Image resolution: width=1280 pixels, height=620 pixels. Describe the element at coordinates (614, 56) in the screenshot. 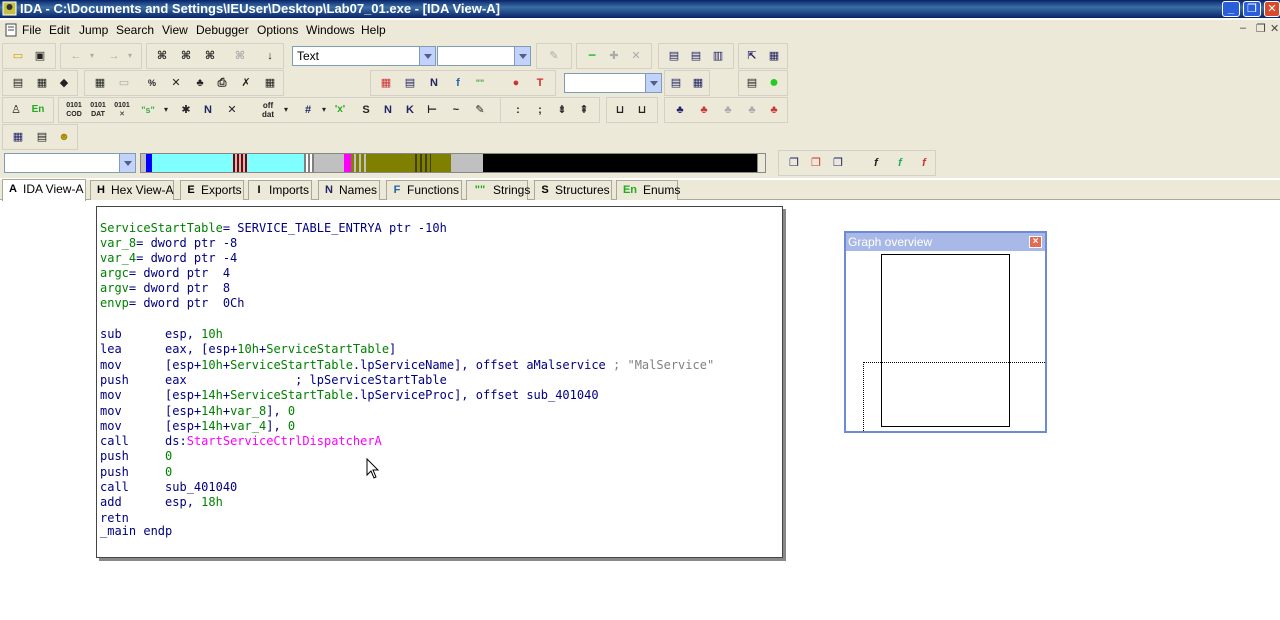

I see `expand-icon: ✚` at that location.